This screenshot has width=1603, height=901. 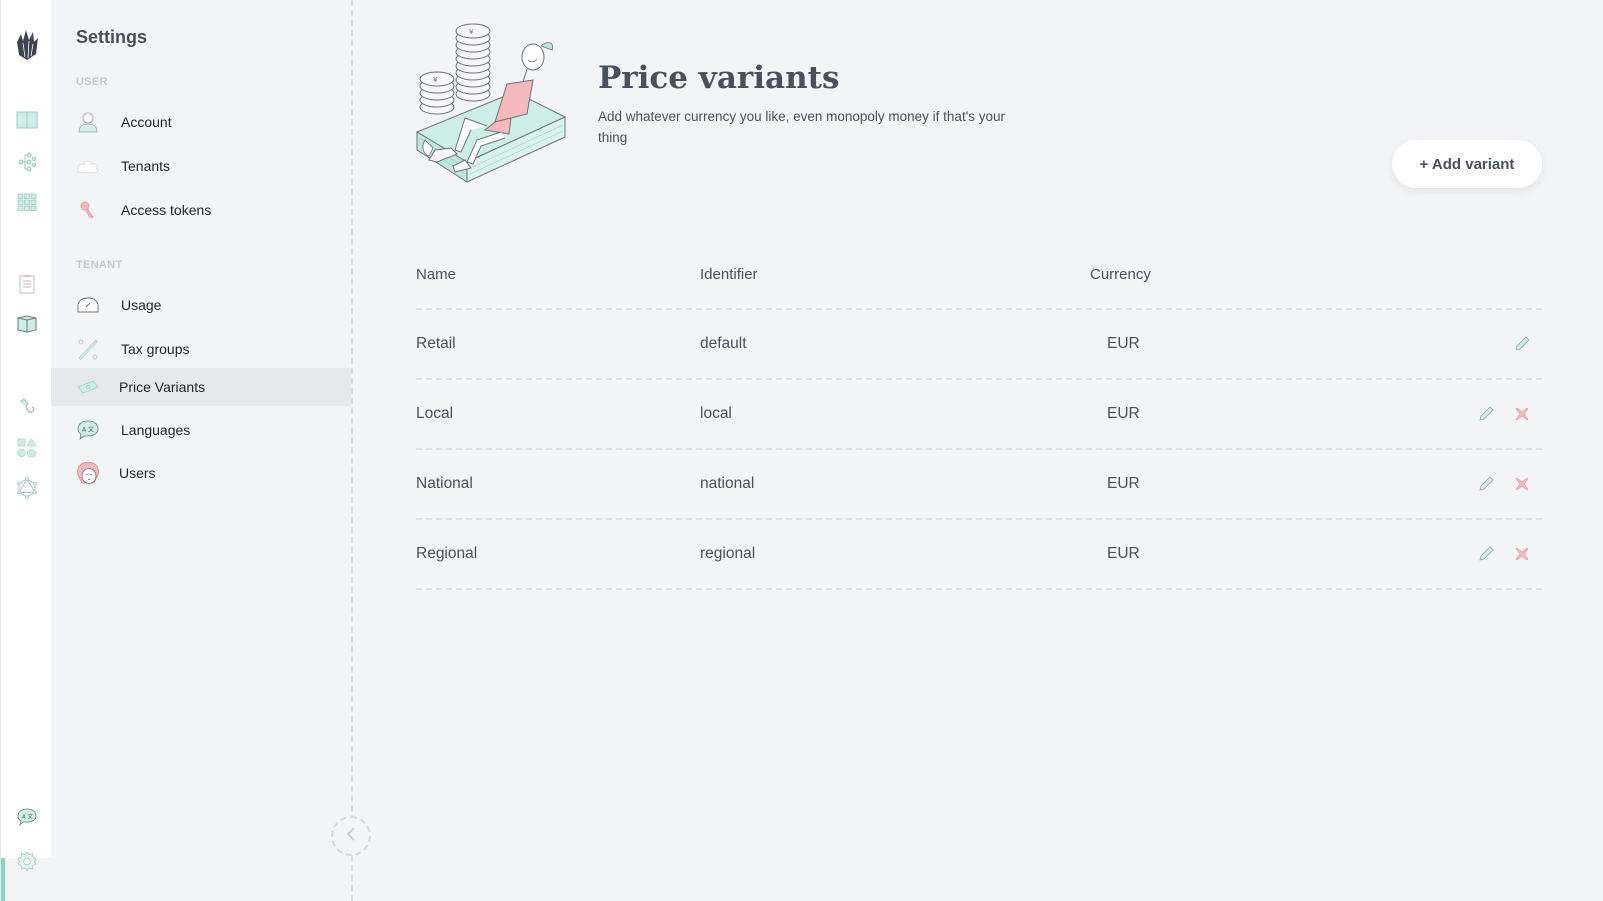 I want to click on table-row: Regional regional EUR, so click(x=979, y=555).